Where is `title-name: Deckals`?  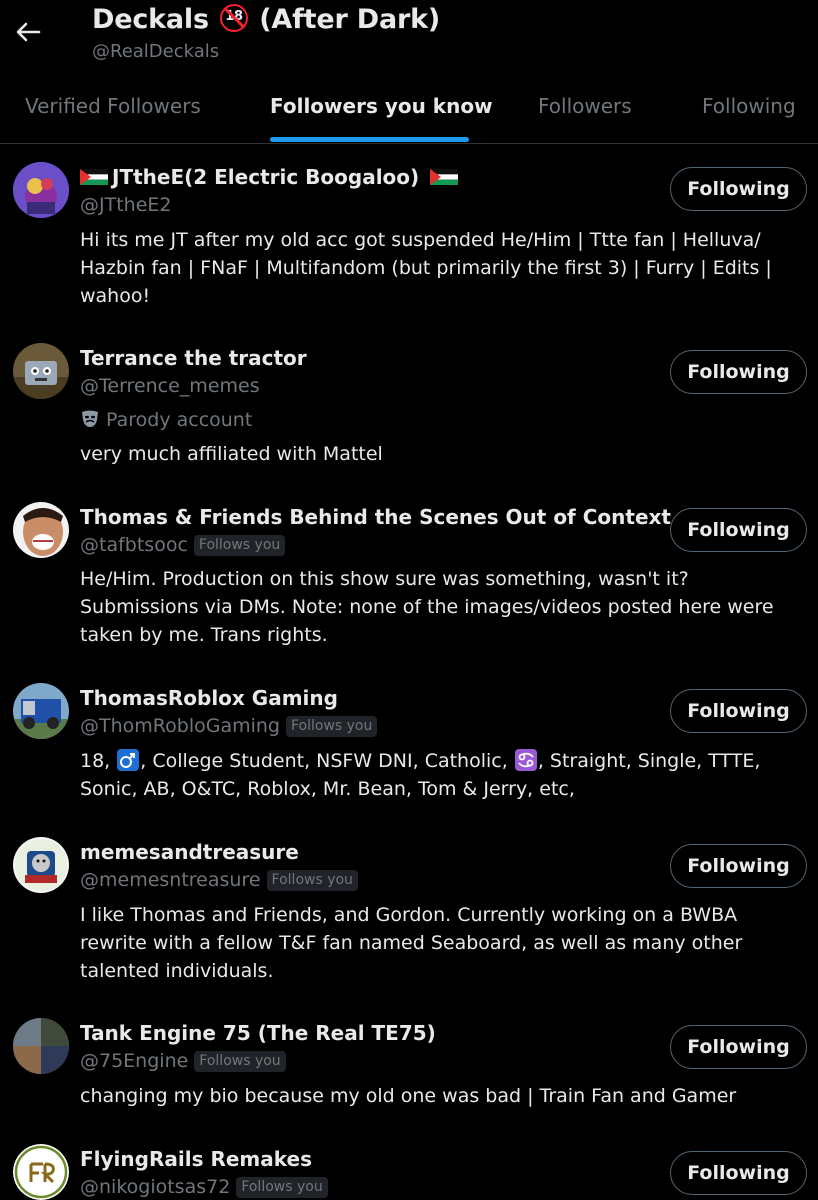 title-name: Deckals is located at coordinates (150, 19).